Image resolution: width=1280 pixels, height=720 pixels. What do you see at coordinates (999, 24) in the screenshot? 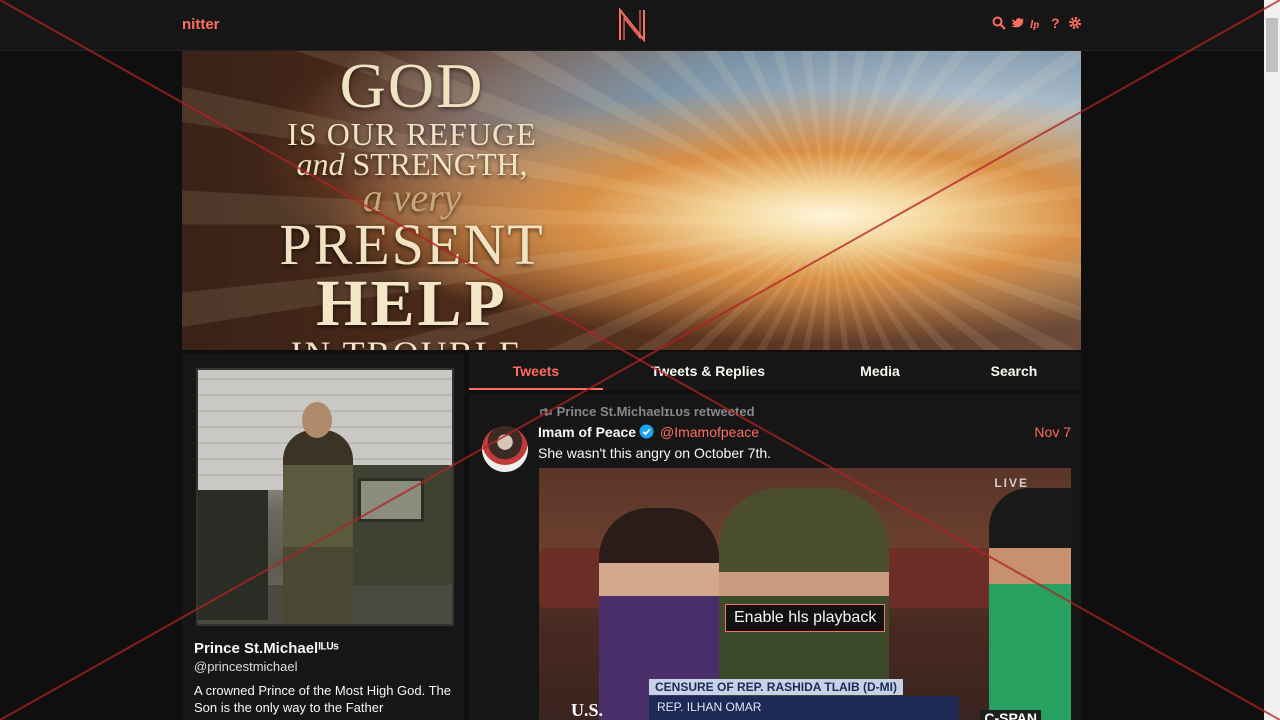
I see `search-icon` at bounding box center [999, 24].